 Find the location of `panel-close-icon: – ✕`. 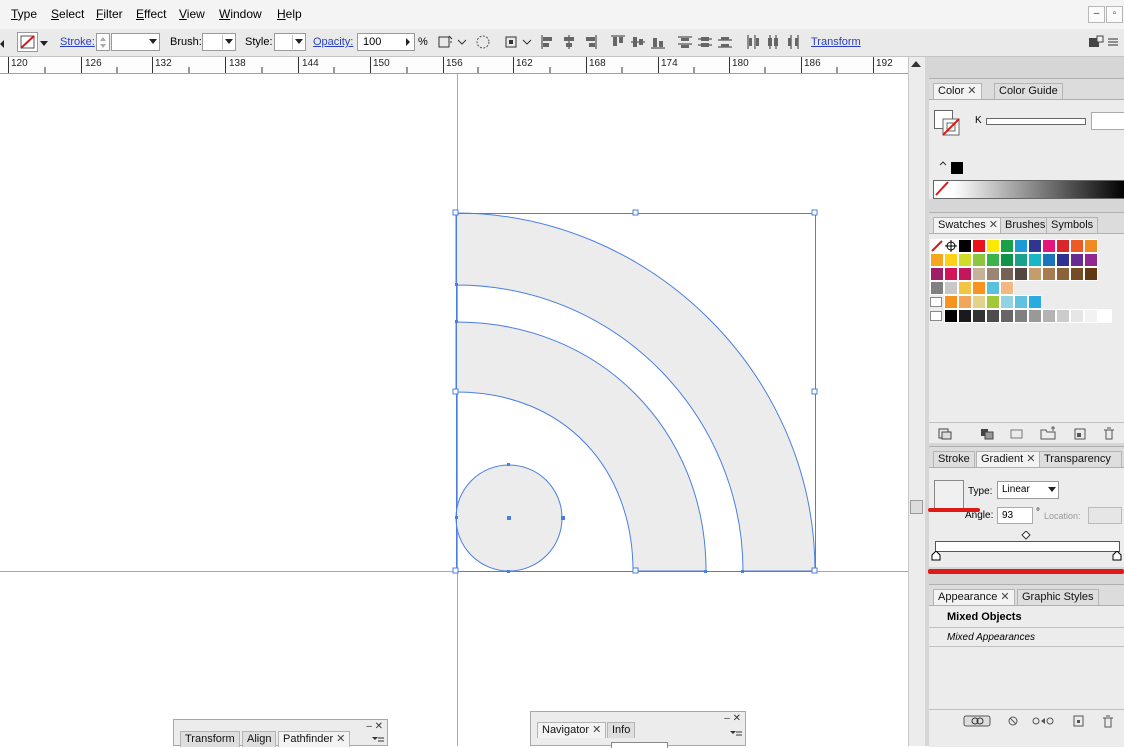

panel-close-icon: – ✕ is located at coordinates (732, 718).